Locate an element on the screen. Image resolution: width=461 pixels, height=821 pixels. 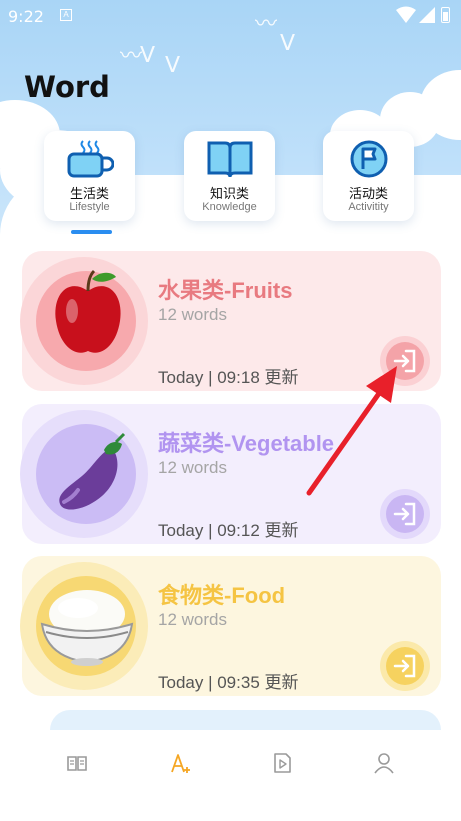
eggplant-icon is located at coordinates (92, 471).